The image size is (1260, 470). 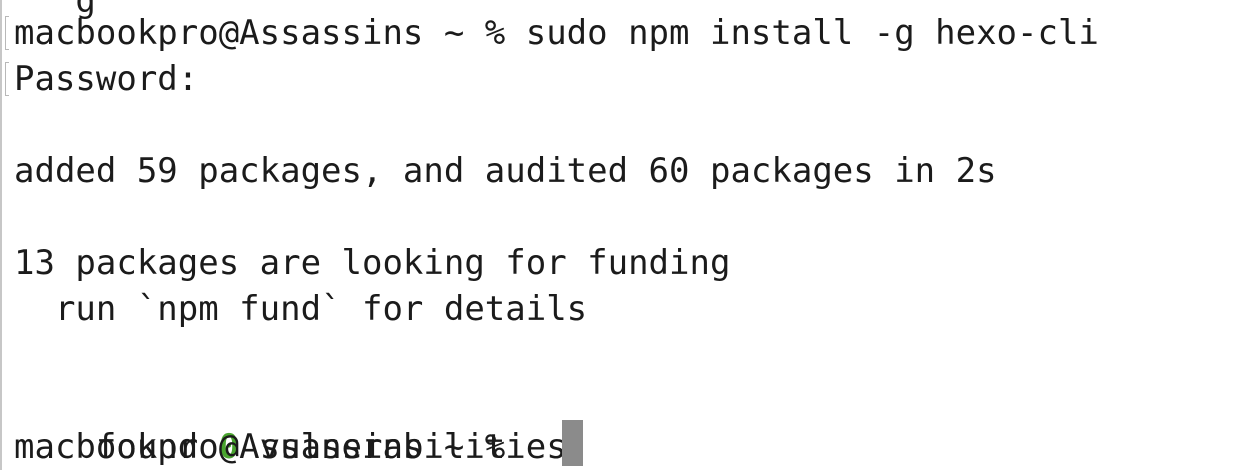 I want to click on funding-hint: run `npm fund` for details, so click(x=301, y=309).